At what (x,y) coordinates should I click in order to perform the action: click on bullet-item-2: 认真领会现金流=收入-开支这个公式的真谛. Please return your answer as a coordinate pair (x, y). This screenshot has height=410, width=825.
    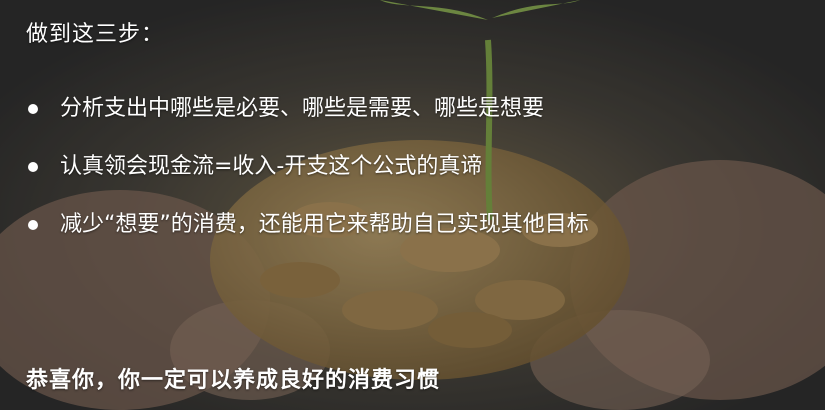
    Looking at the image, I should click on (376, 167).